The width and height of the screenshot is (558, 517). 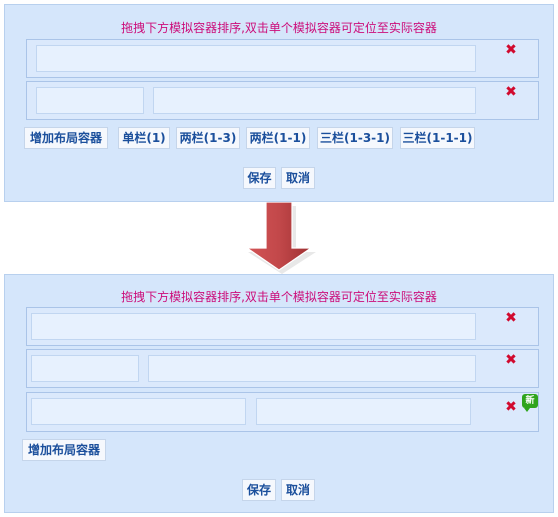 I want to click on layout-two-1-1-button: 两栏(1-1), so click(x=278, y=138).